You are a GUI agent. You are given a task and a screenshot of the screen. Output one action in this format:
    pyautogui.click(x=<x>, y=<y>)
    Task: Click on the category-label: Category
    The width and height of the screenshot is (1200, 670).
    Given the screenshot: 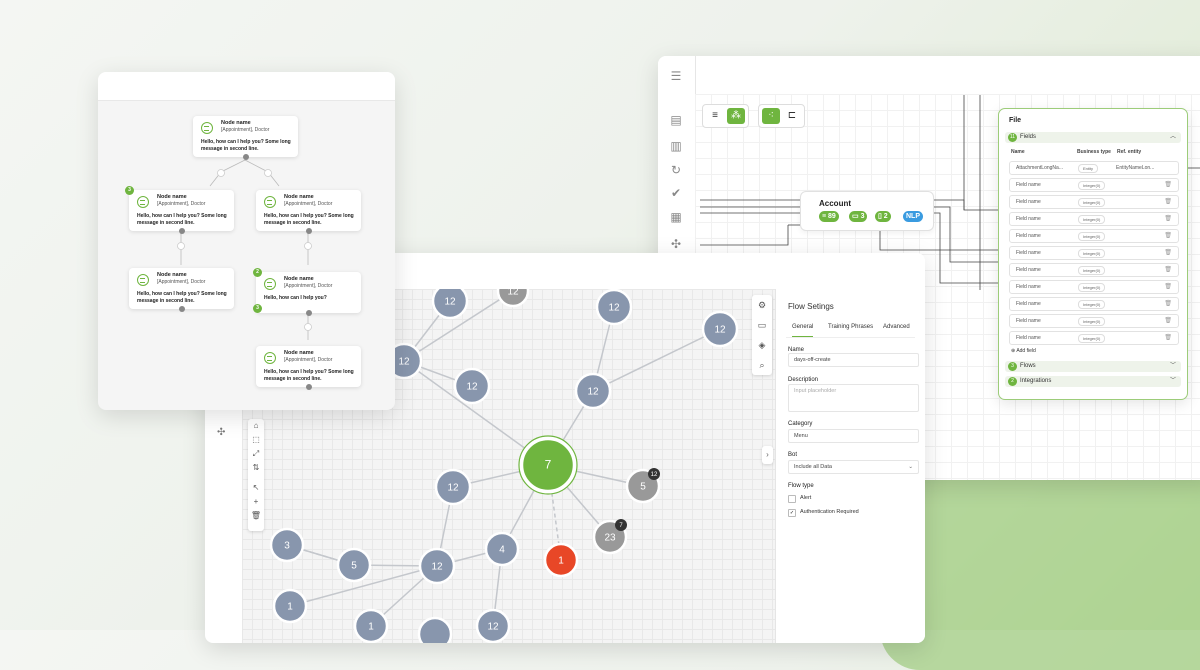 What is the action you would take?
    pyautogui.click(x=800, y=424)
    